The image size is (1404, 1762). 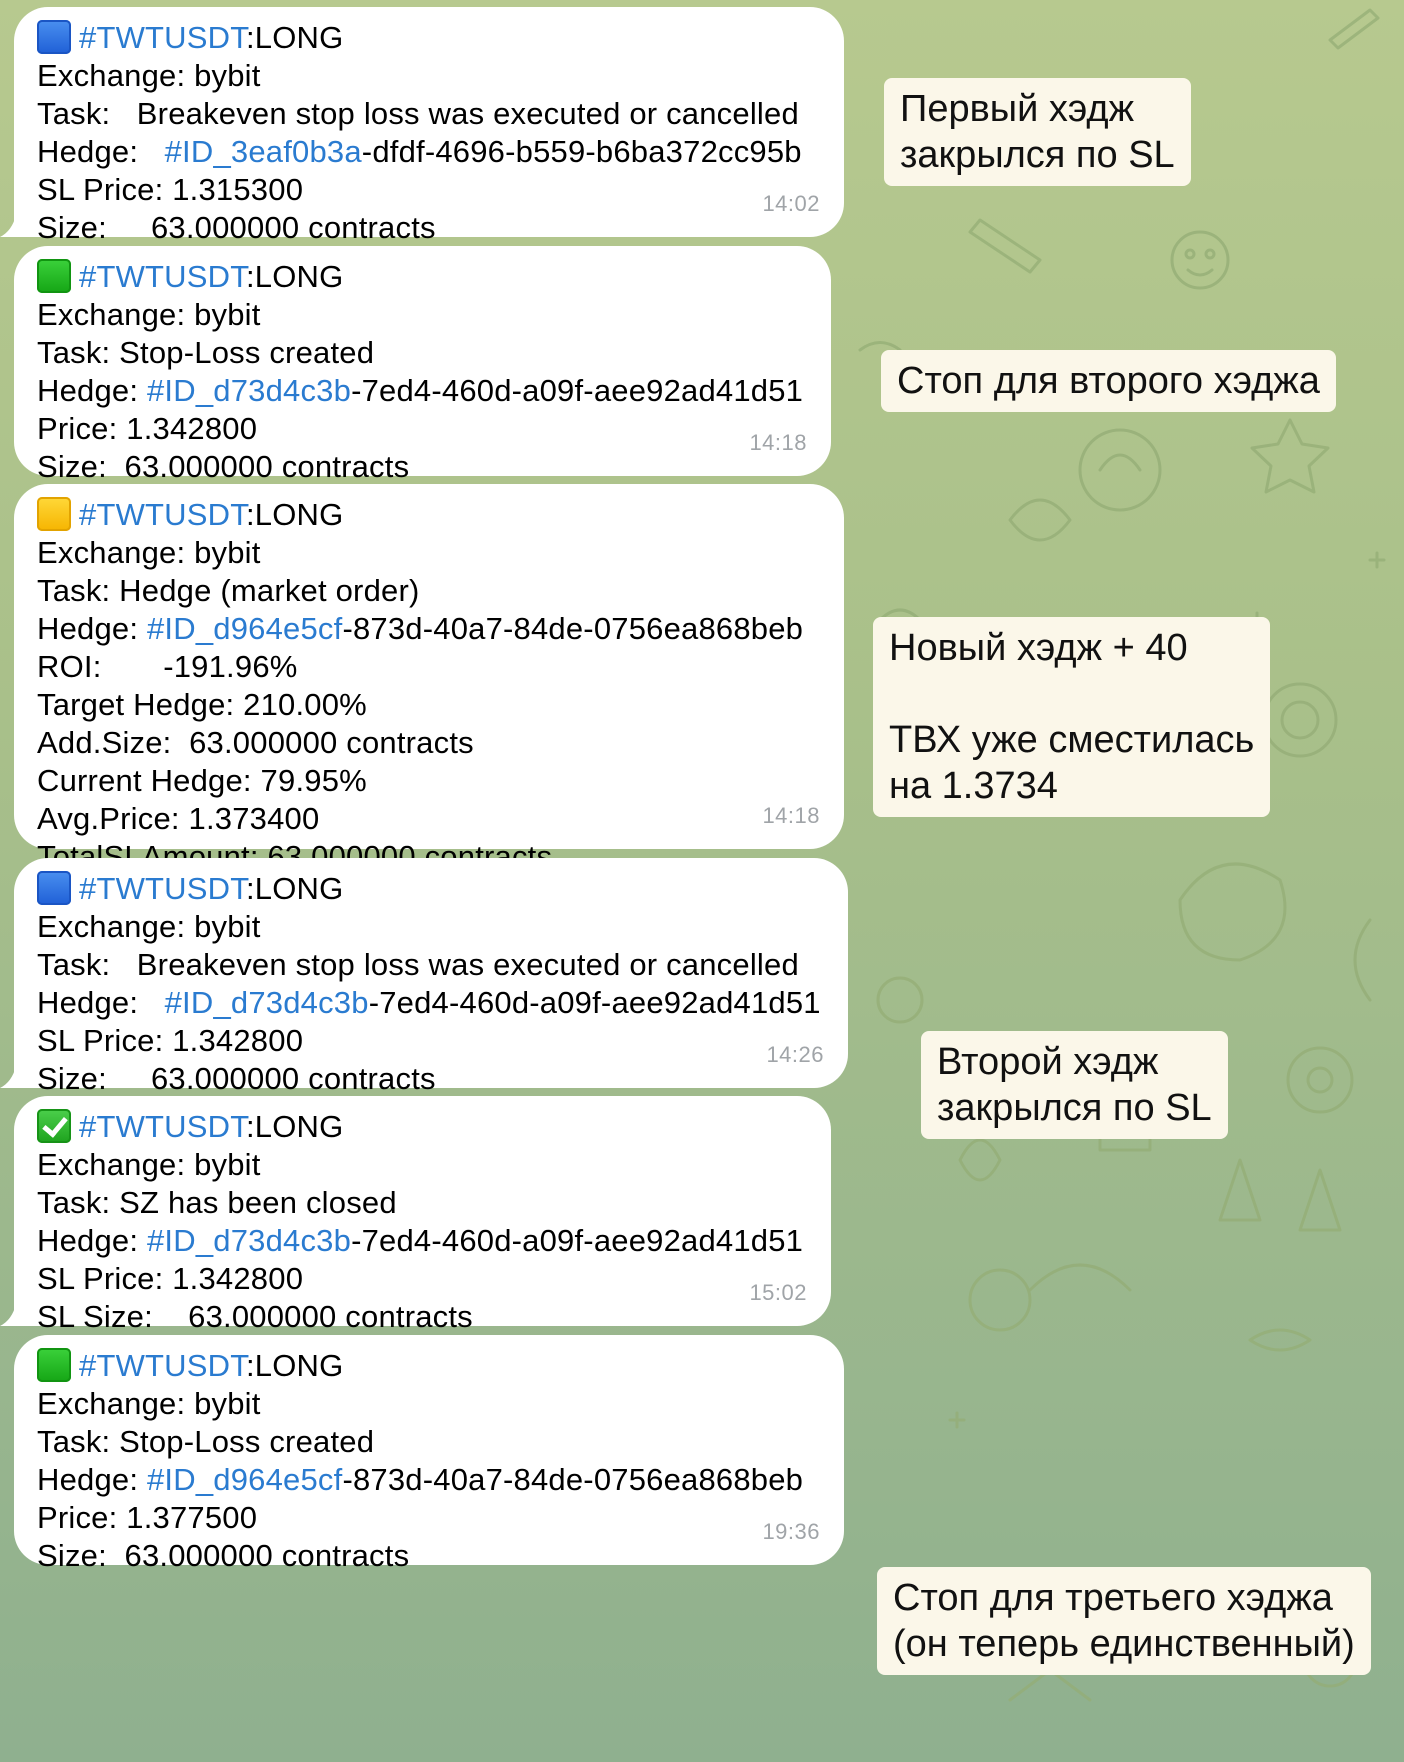 What do you see at coordinates (791, 203) in the screenshot?
I see `message-time: 14:02` at bounding box center [791, 203].